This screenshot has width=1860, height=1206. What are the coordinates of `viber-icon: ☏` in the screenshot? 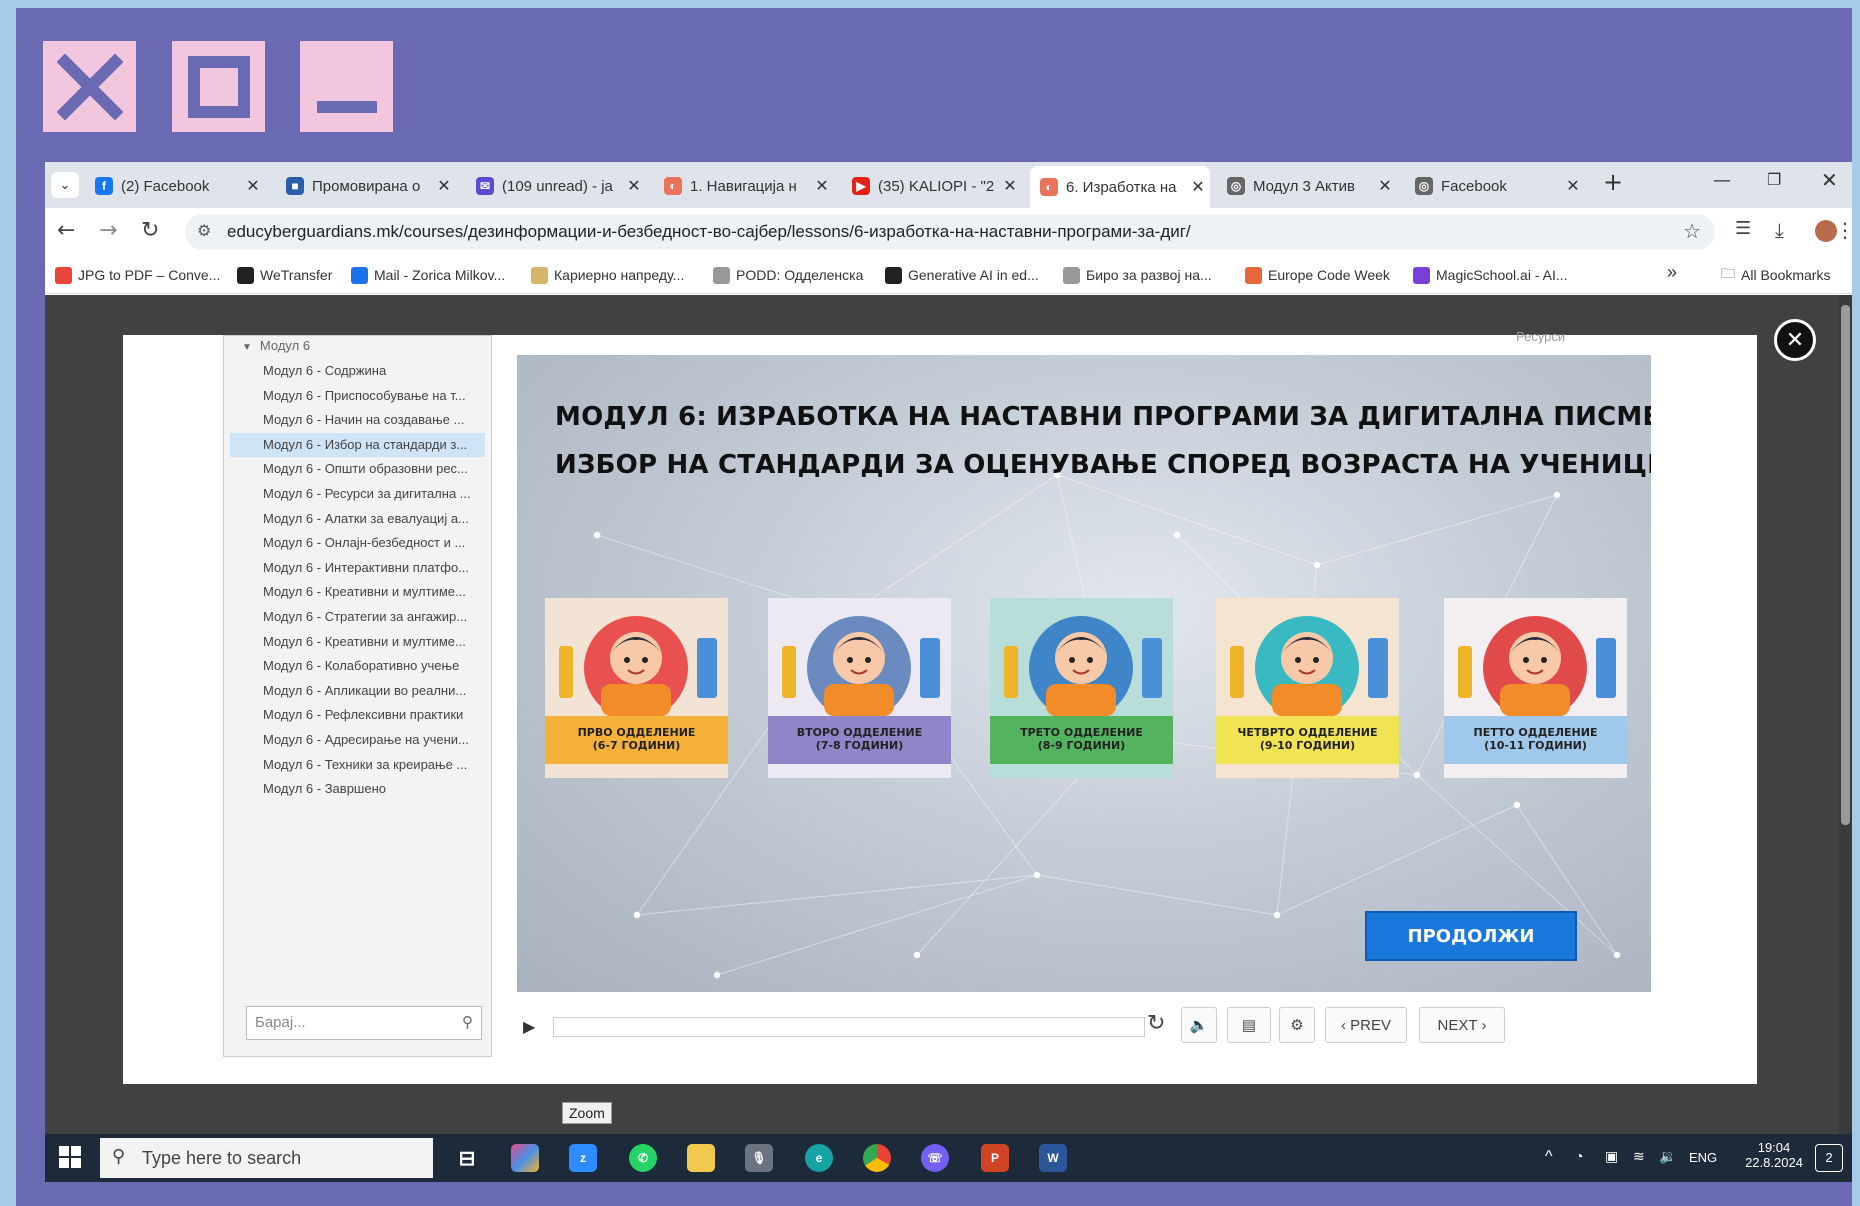 It's located at (935, 1158).